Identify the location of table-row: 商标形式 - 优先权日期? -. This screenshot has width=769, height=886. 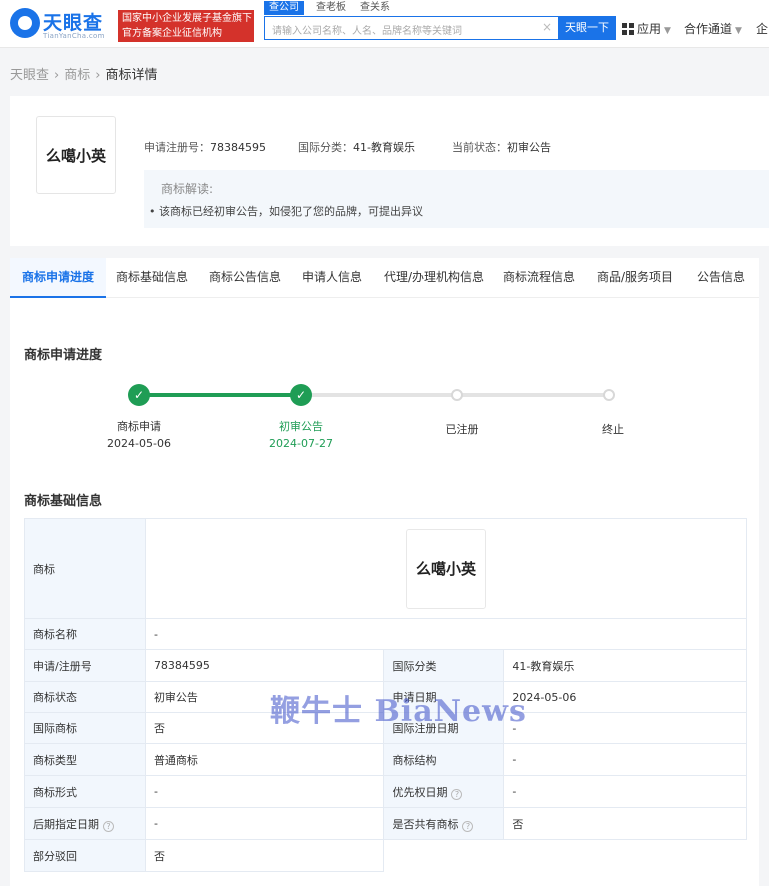
(385, 791).